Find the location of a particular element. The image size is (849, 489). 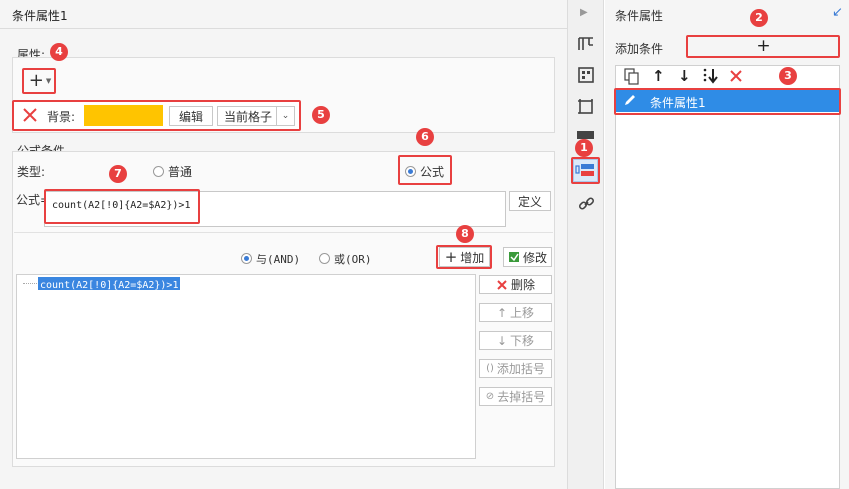

or-radio: 或(OR) is located at coordinates (345, 259).